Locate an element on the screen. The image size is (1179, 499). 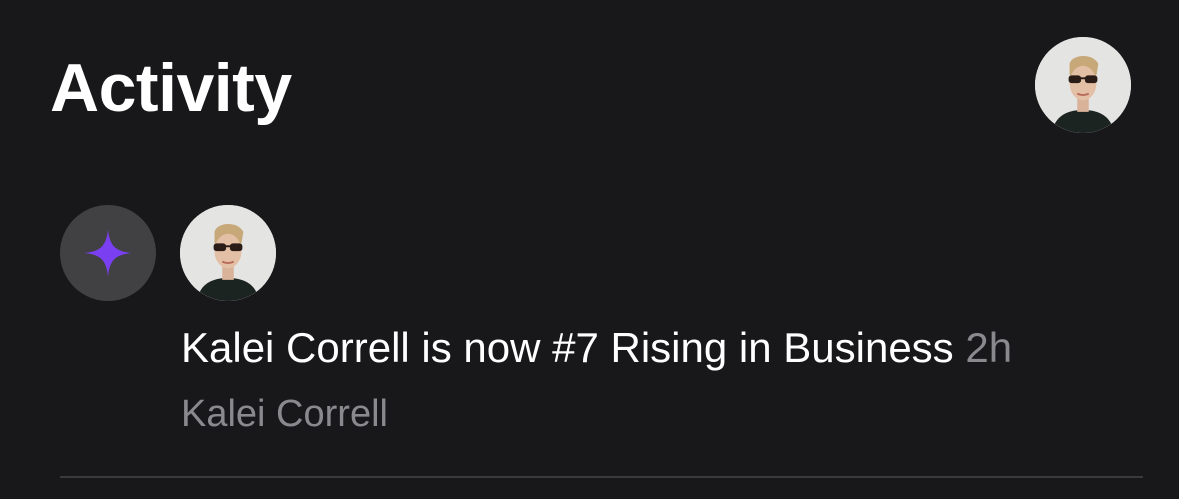
activity-badge is located at coordinates (108, 253).